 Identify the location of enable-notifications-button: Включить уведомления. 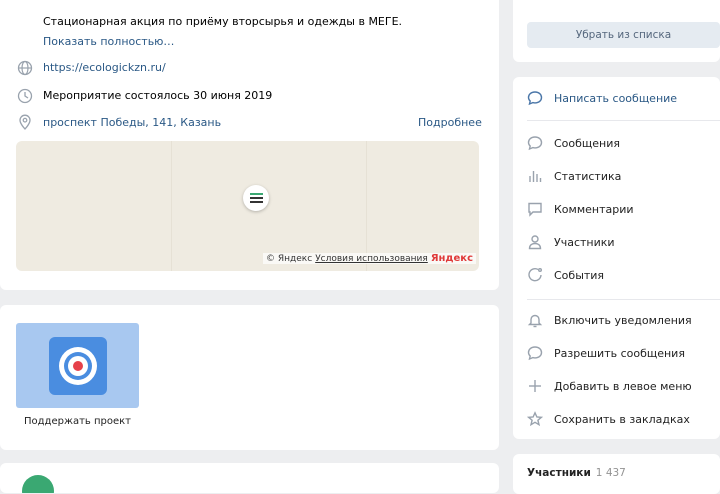
(609, 320).